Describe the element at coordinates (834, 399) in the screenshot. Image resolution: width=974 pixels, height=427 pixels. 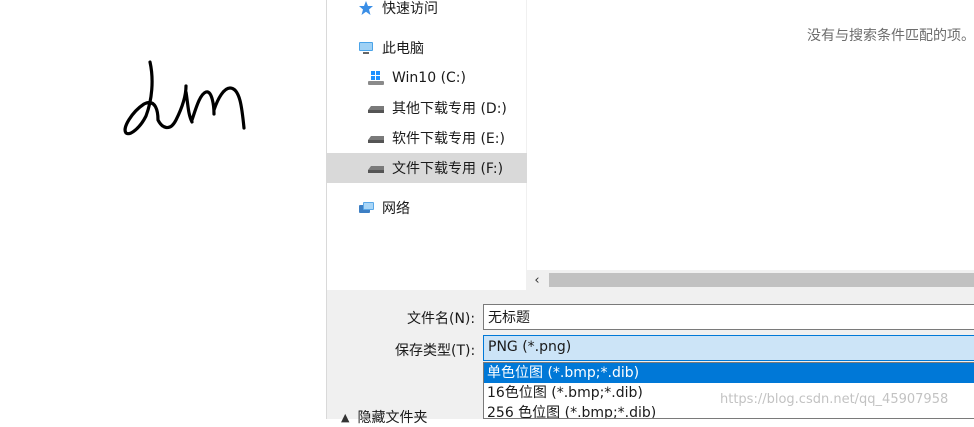
I see `watermark-text: https://blog.csdn.net/qq_45907958` at that location.